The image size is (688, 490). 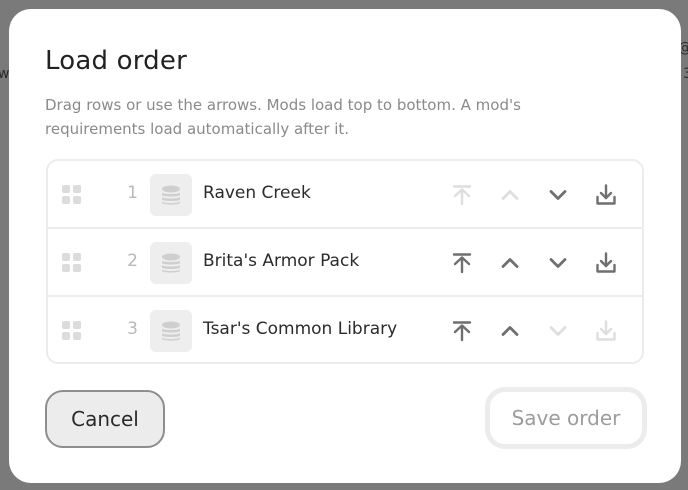 I want to click on mod-name: Tsar's Common Library, so click(x=300, y=329).